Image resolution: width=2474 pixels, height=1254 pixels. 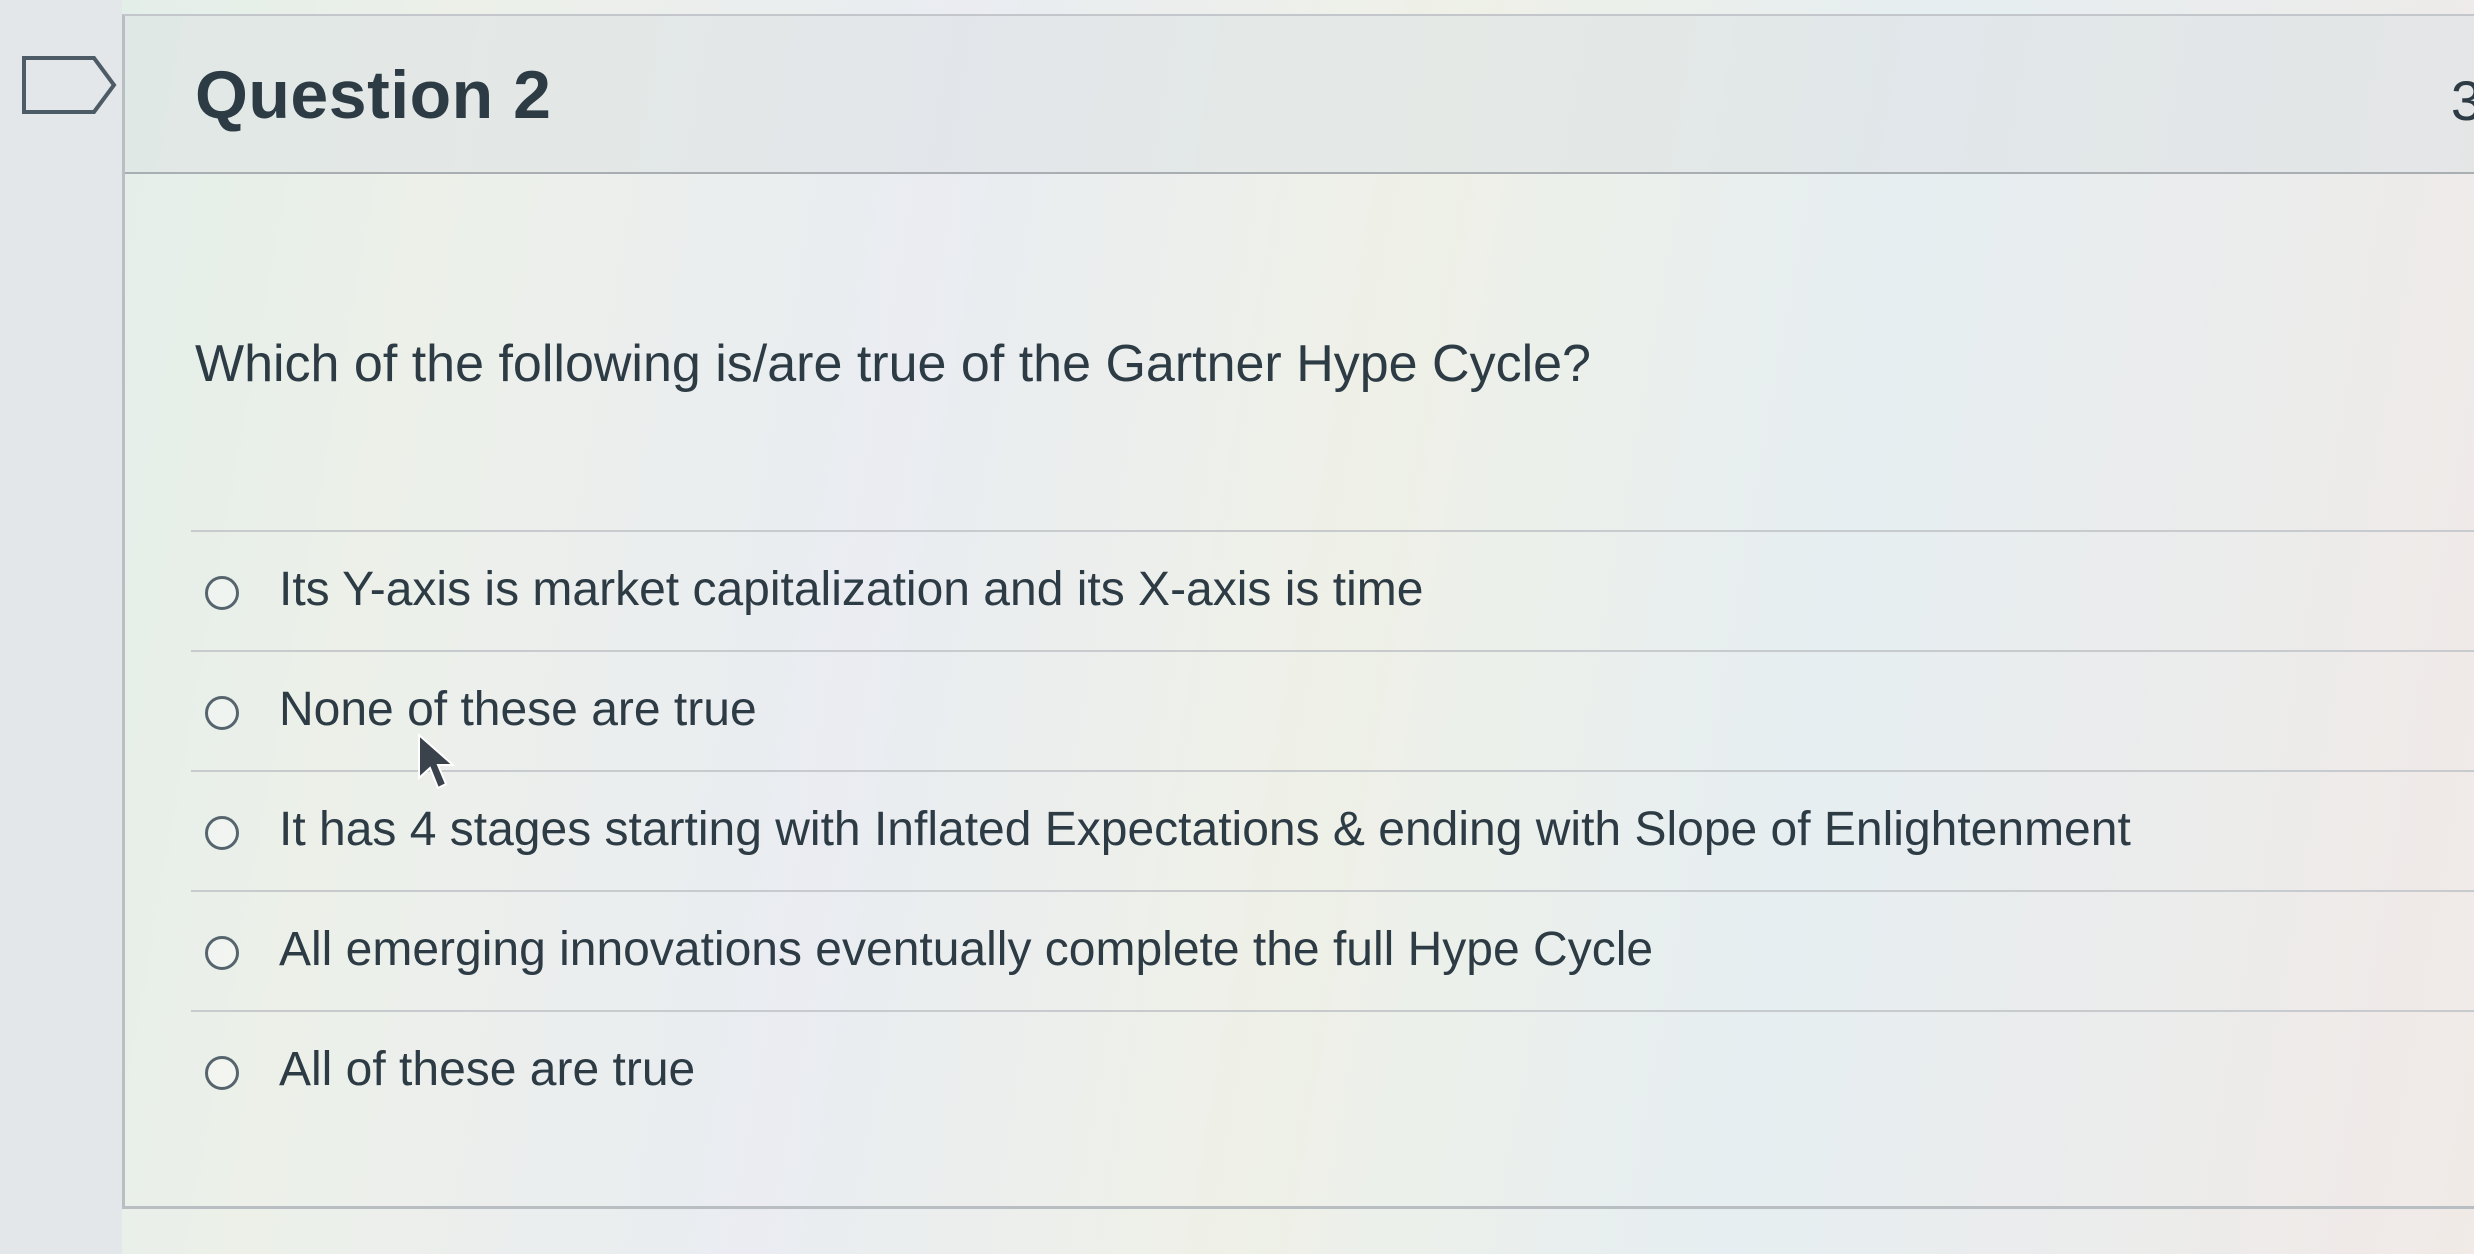 I want to click on question-header: Question 2 3, so click(x=1299, y=95).